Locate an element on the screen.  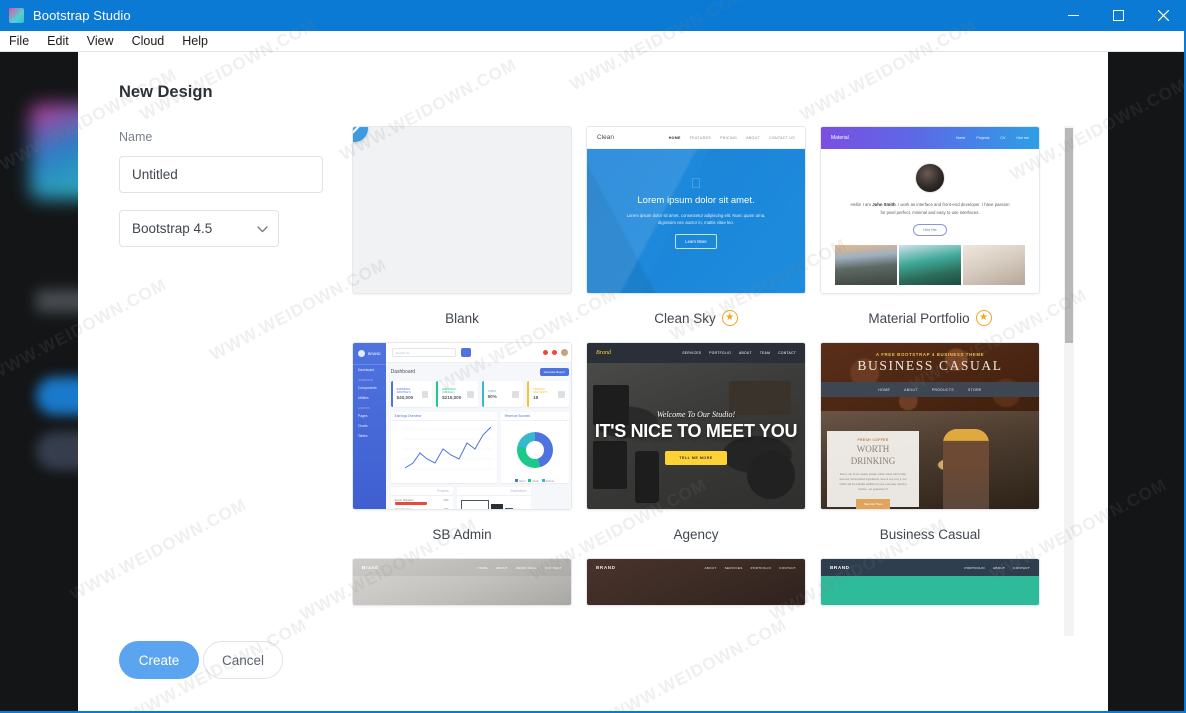
template-name: Agency is located at coordinates (696, 534).